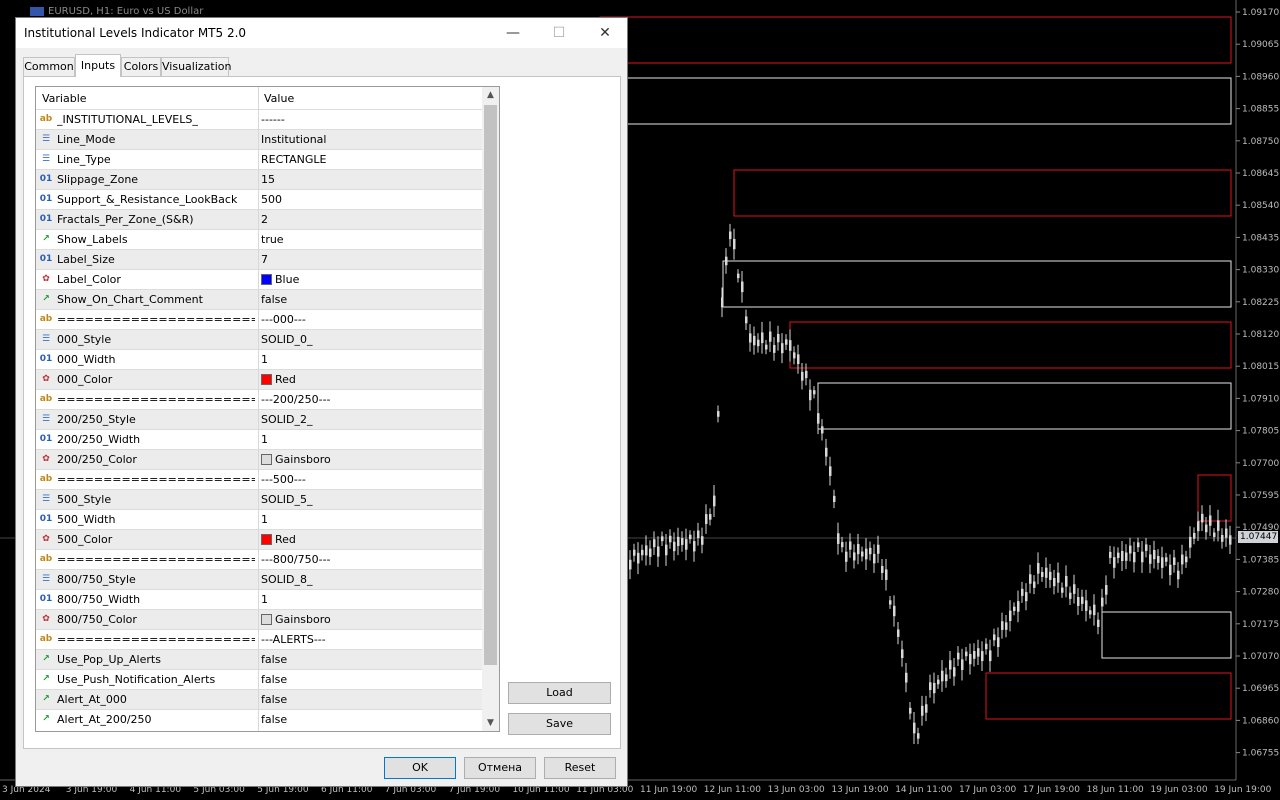  I want to click on ok-button: OK, so click(420, 768).